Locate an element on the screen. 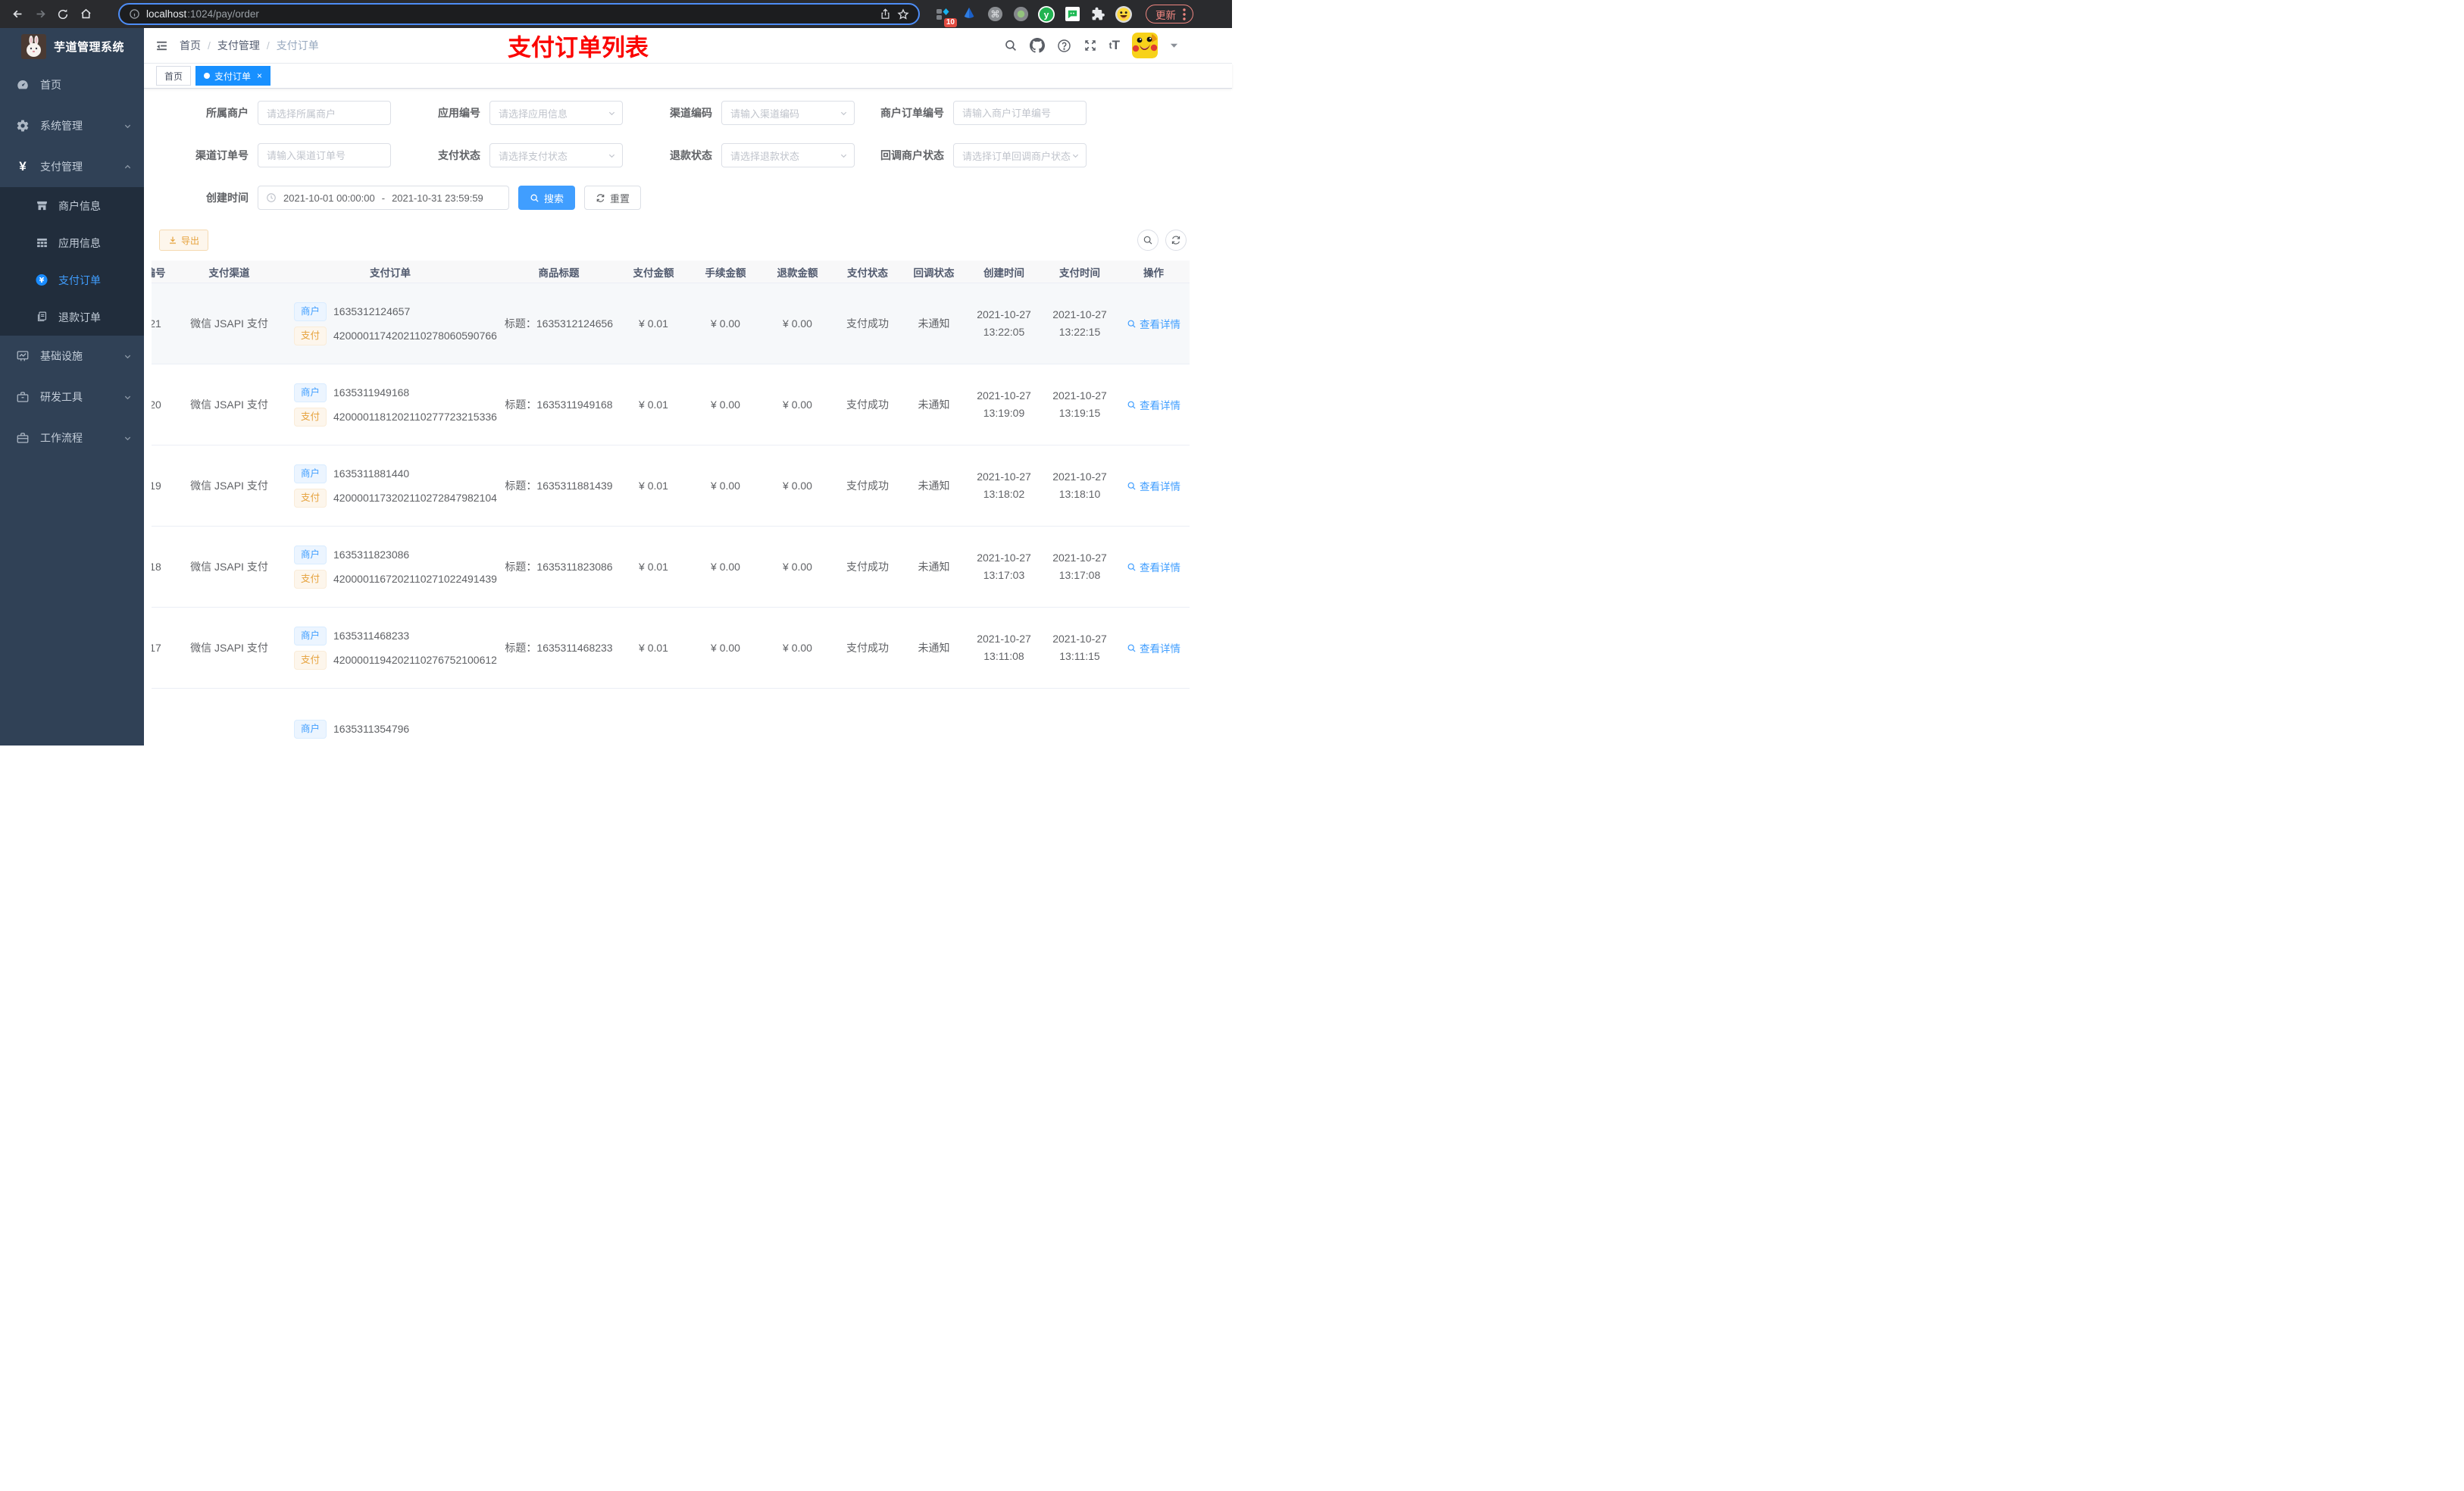 Image resolution: width=2464 pixels, height=1491 pixels. y-logo-icon: y is located at coordinates (1046, 14).